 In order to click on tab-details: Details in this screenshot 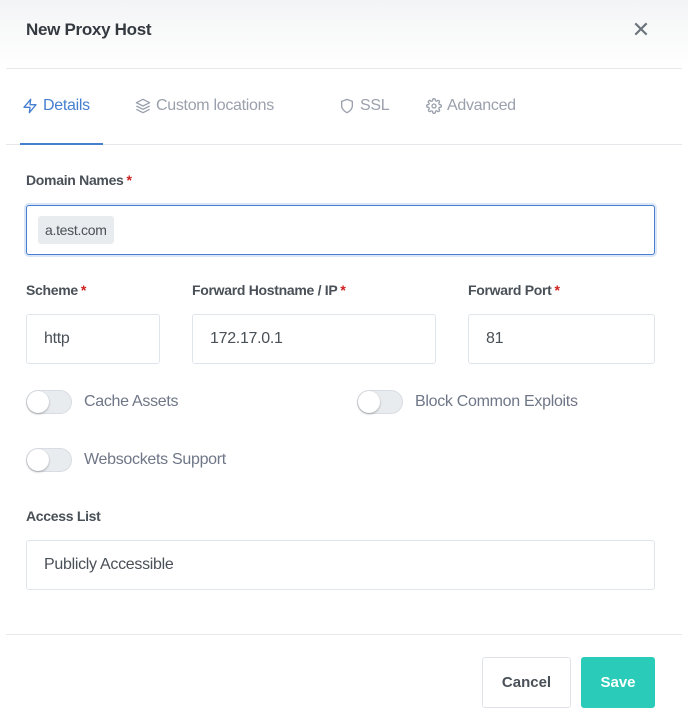, I will do `click(56, 106)`.